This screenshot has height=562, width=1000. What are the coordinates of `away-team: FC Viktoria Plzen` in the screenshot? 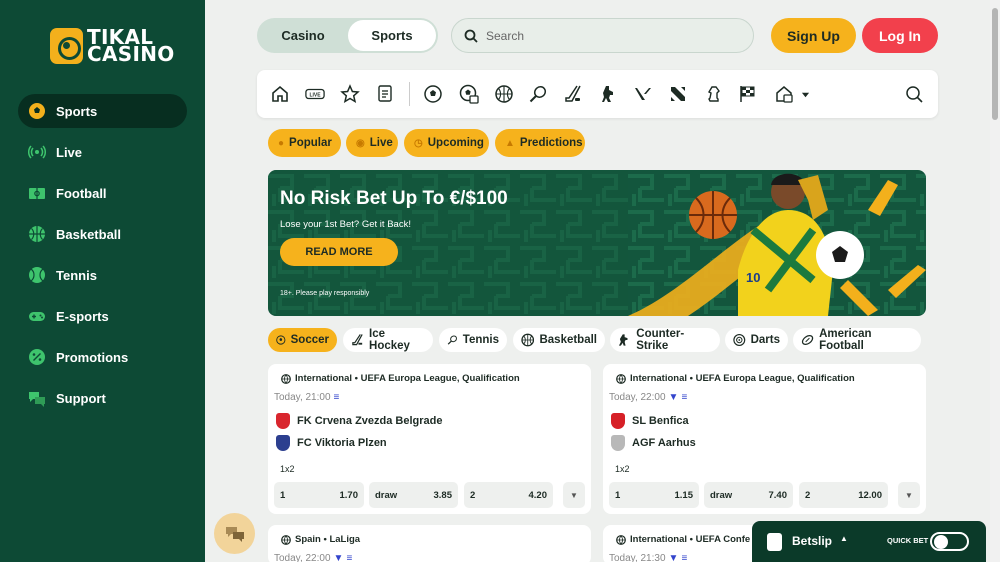 It's located at (331, 443).